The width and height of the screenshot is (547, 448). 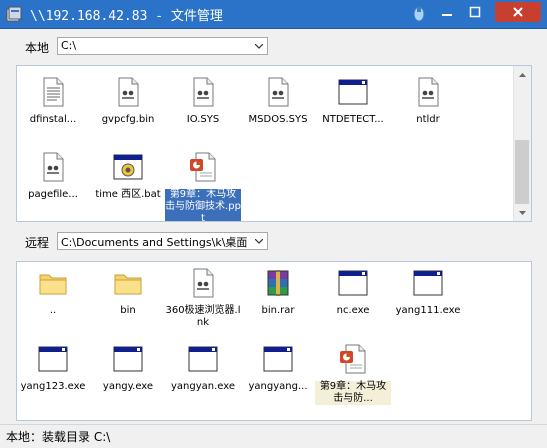 I want to click on file-name: nc.exe, so click(x=353, y=310).